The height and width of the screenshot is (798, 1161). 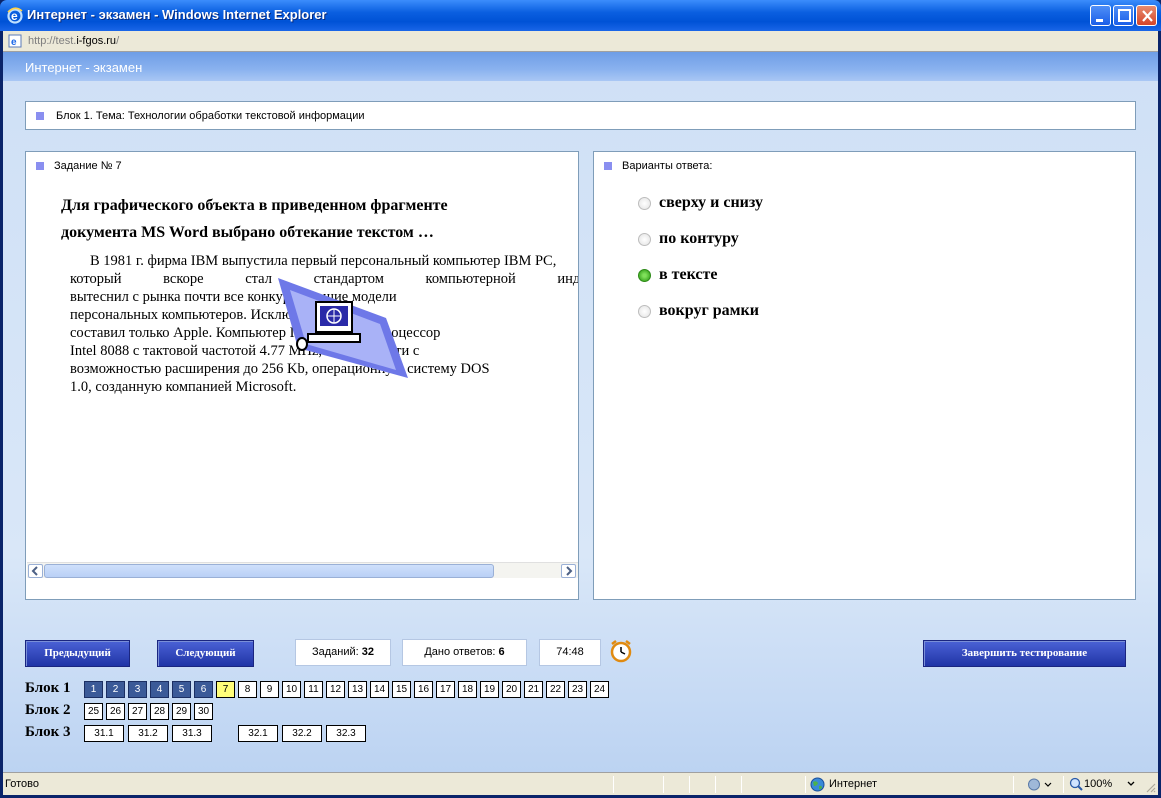 I want to click on question-box: 32.1, so click(x=258, y=733).